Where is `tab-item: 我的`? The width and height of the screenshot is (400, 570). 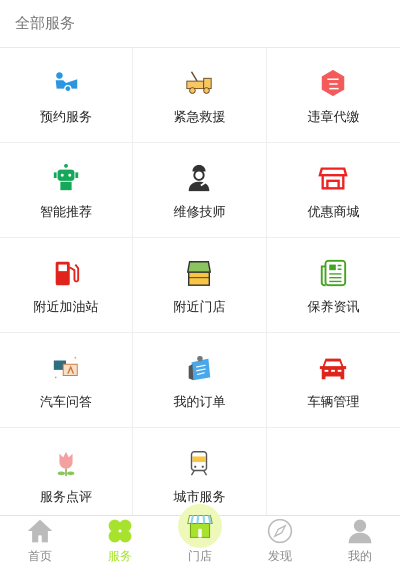 tab-item: 我的 is located at coordinates (360, 543).